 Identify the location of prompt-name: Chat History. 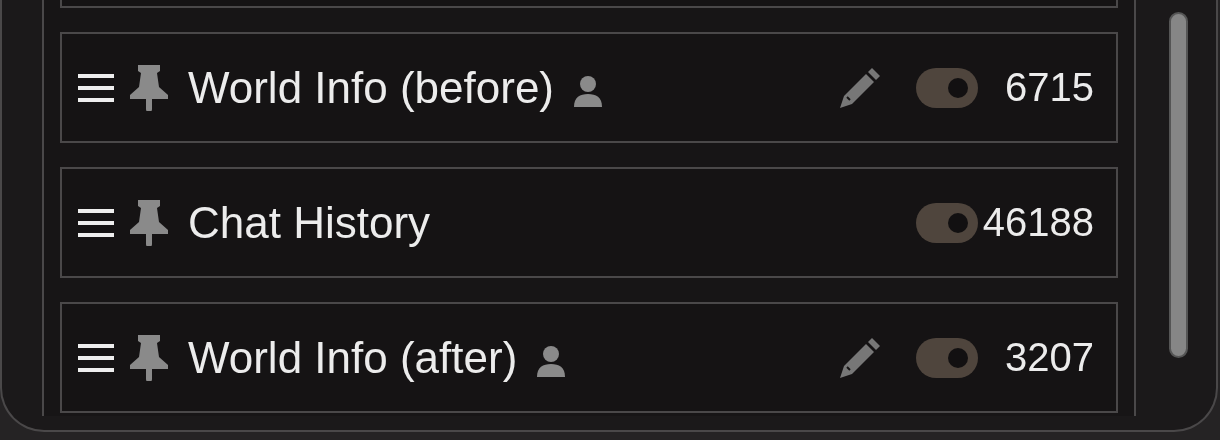
(309, 222).